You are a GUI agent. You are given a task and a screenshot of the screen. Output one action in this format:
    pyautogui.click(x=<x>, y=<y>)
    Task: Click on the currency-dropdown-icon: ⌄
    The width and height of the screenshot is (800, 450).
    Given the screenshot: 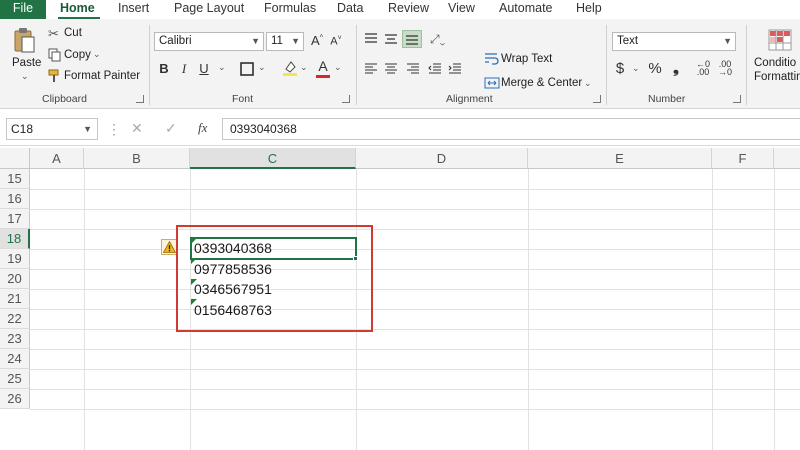 What is the action you would take?
    pyautogui.click(x=636, y=68)
    